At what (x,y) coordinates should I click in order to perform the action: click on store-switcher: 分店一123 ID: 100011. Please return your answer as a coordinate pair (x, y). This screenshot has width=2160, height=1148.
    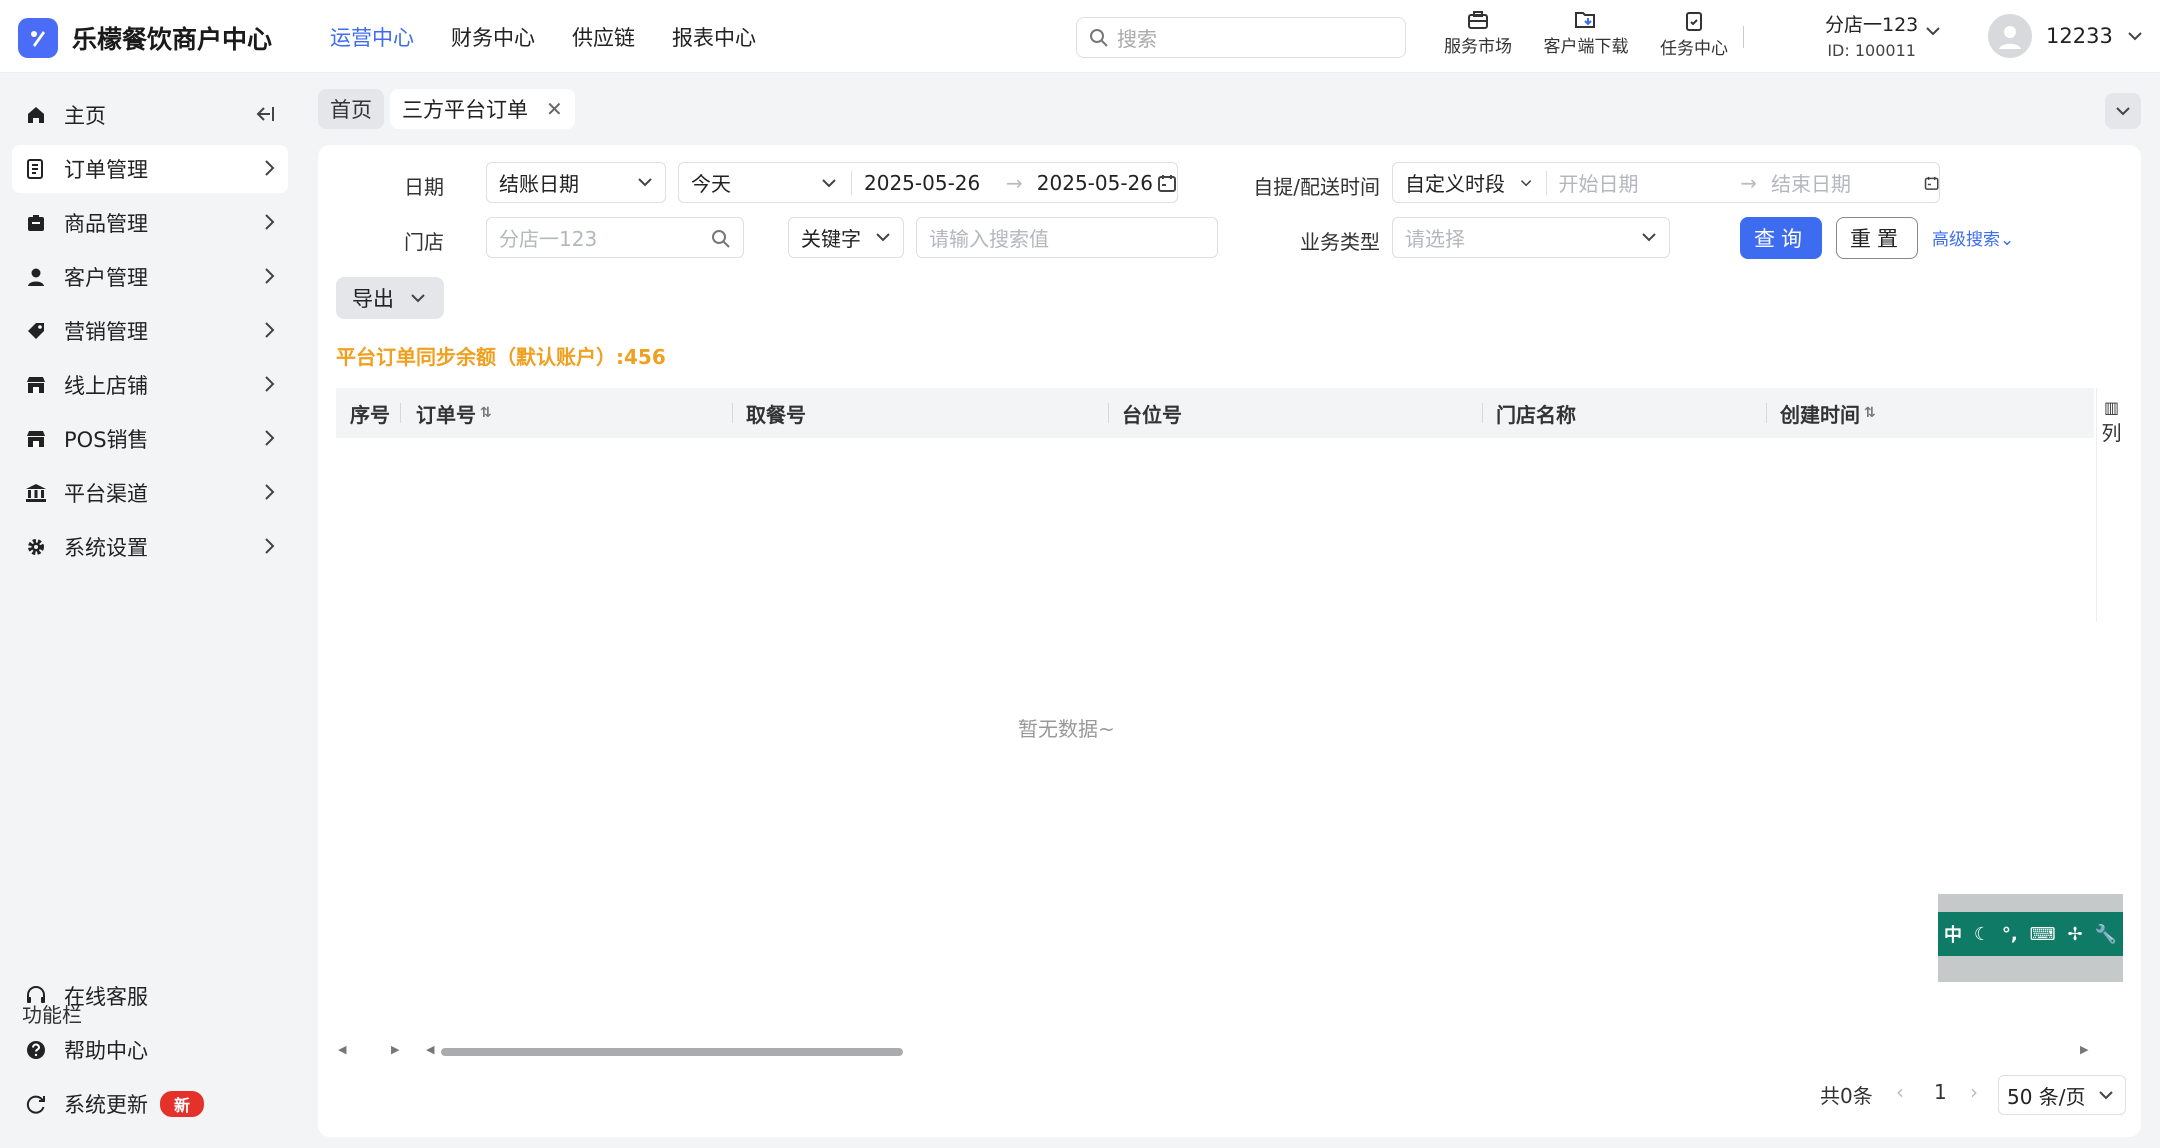
    Looking at the image, I should click on (1882, 35).